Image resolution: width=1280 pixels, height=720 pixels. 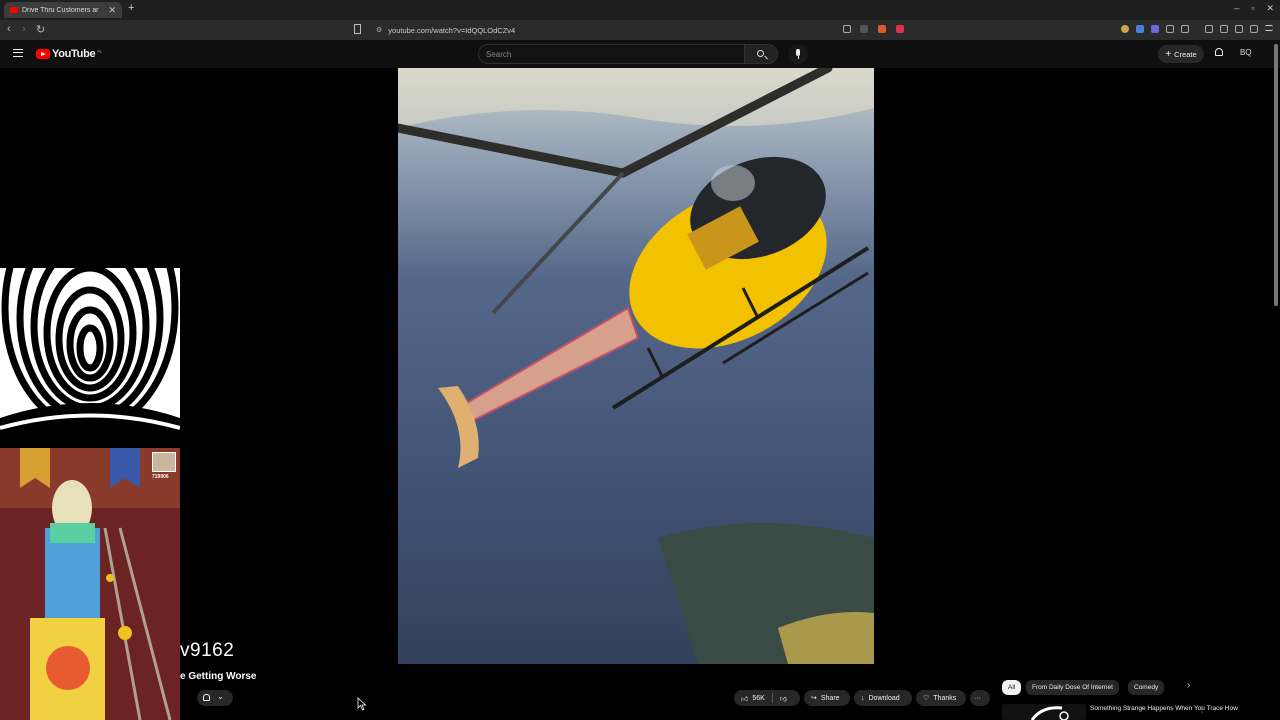 What do you see at coordinates (24, 29) in the screenshot?
I see `forward-button: ›` at bounding box center [24, 29].